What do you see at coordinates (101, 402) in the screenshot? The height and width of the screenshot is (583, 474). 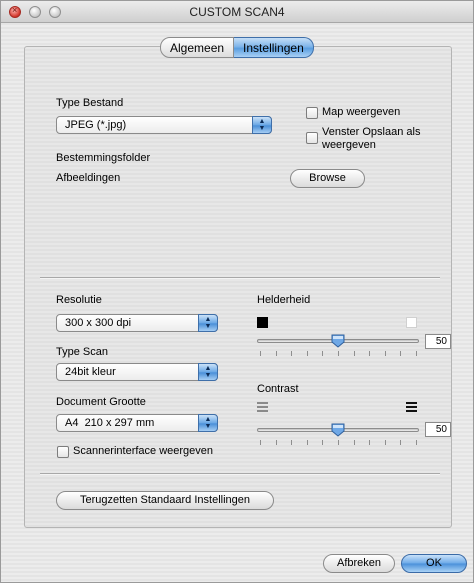 I see `document-size-label: Document Grootte` at bounding box center [101, 402].